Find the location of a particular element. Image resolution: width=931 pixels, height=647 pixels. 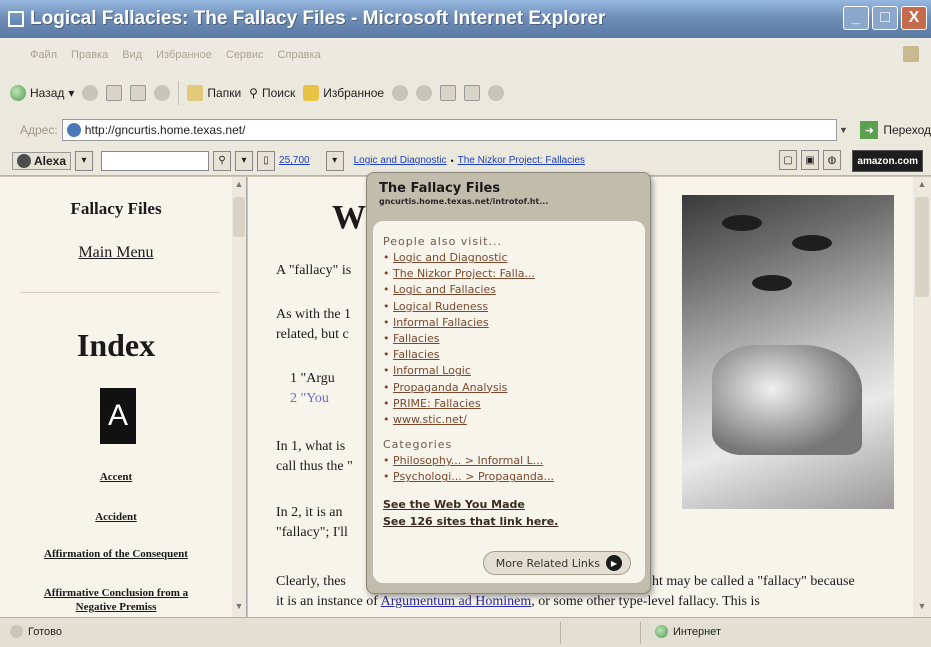

related-link-2: The Nizkor Project: Fallacies is located at coordinates (521, 160).